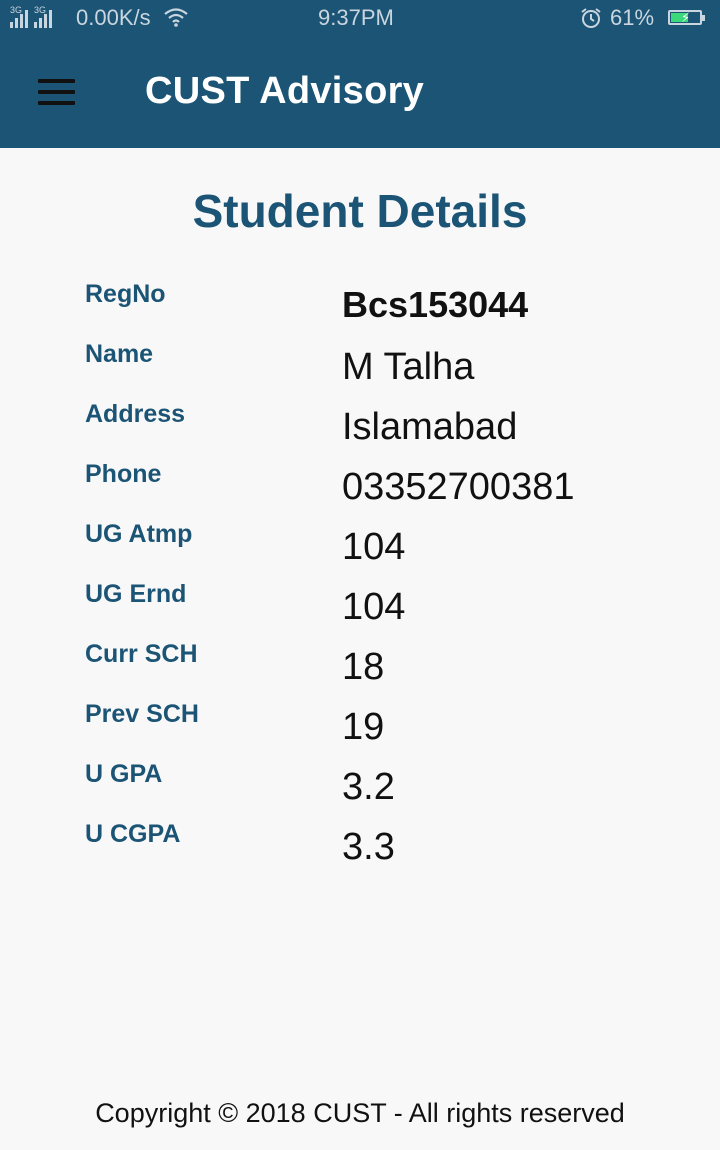  I want to click on detail-row-name: Name M Talha, so click(360, 370).